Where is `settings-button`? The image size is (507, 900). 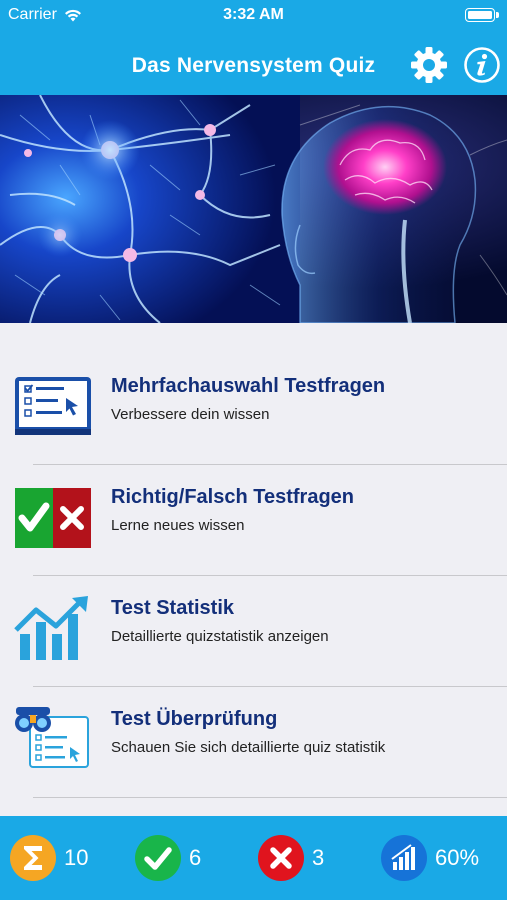
settings-button is located at coordinates (429, 65).